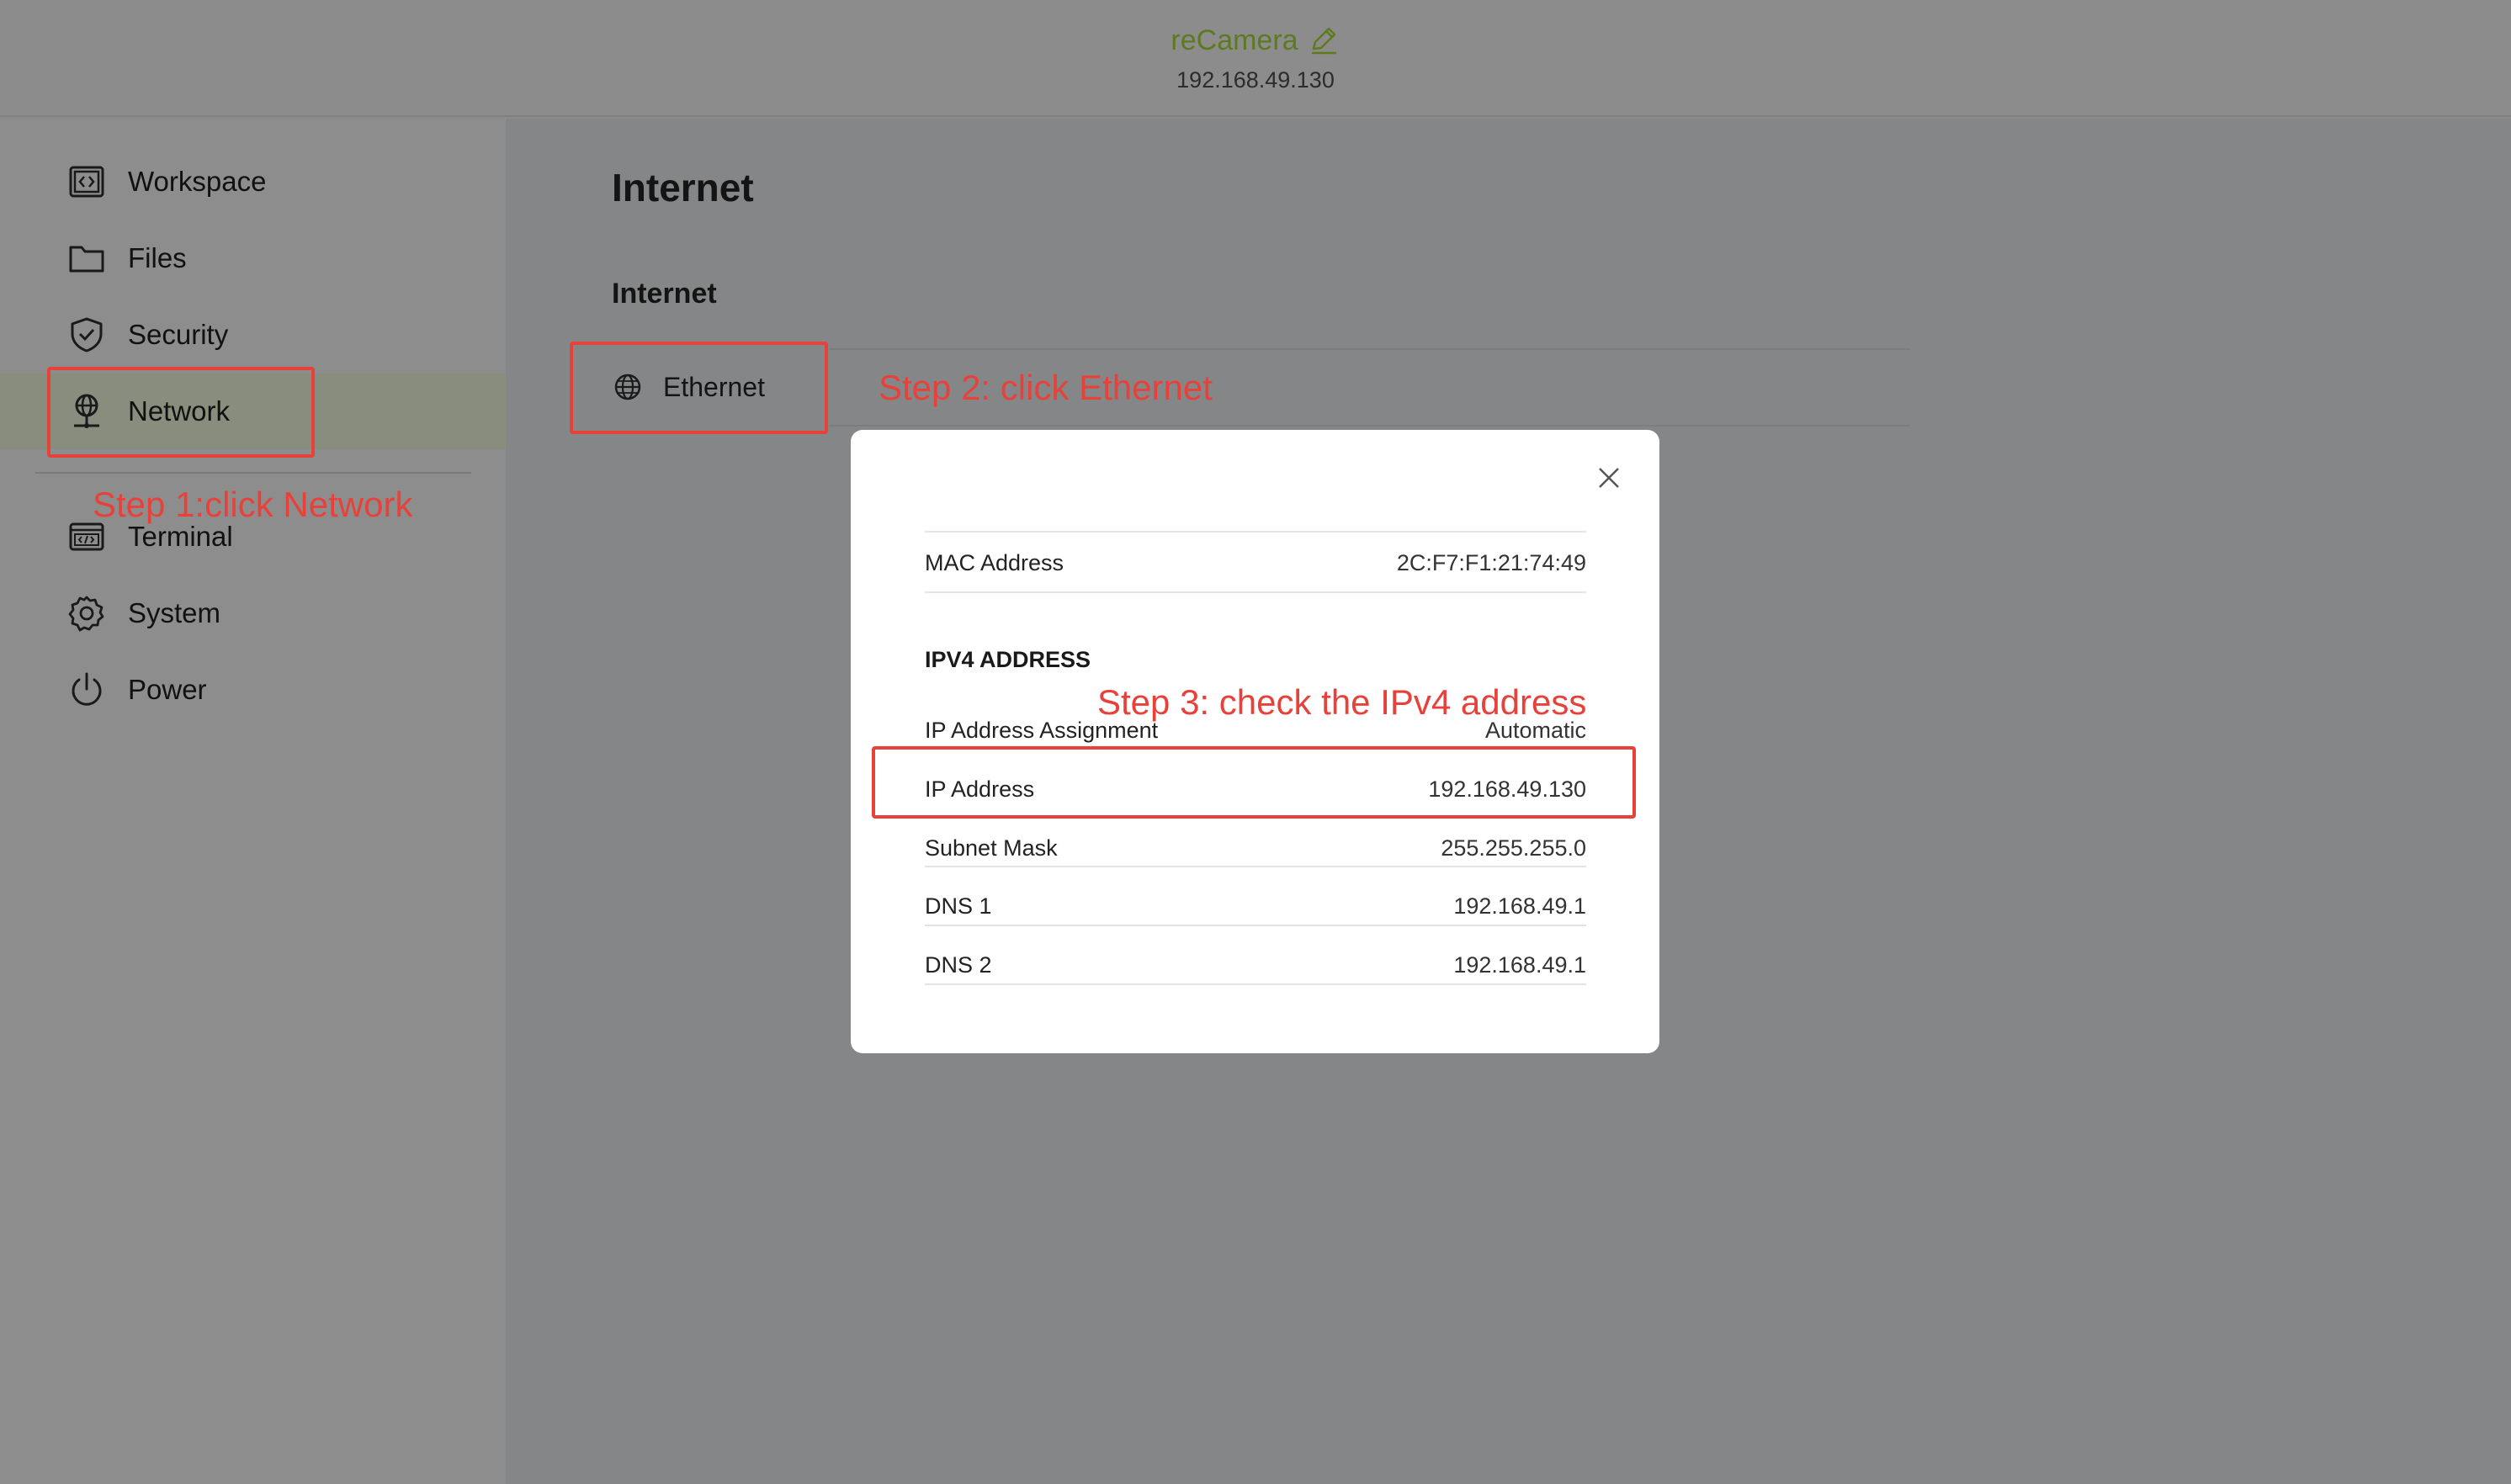  Describe the element at coordinates (994, 562) in the screenshot. I see `row-label: MAC Address` at that location.